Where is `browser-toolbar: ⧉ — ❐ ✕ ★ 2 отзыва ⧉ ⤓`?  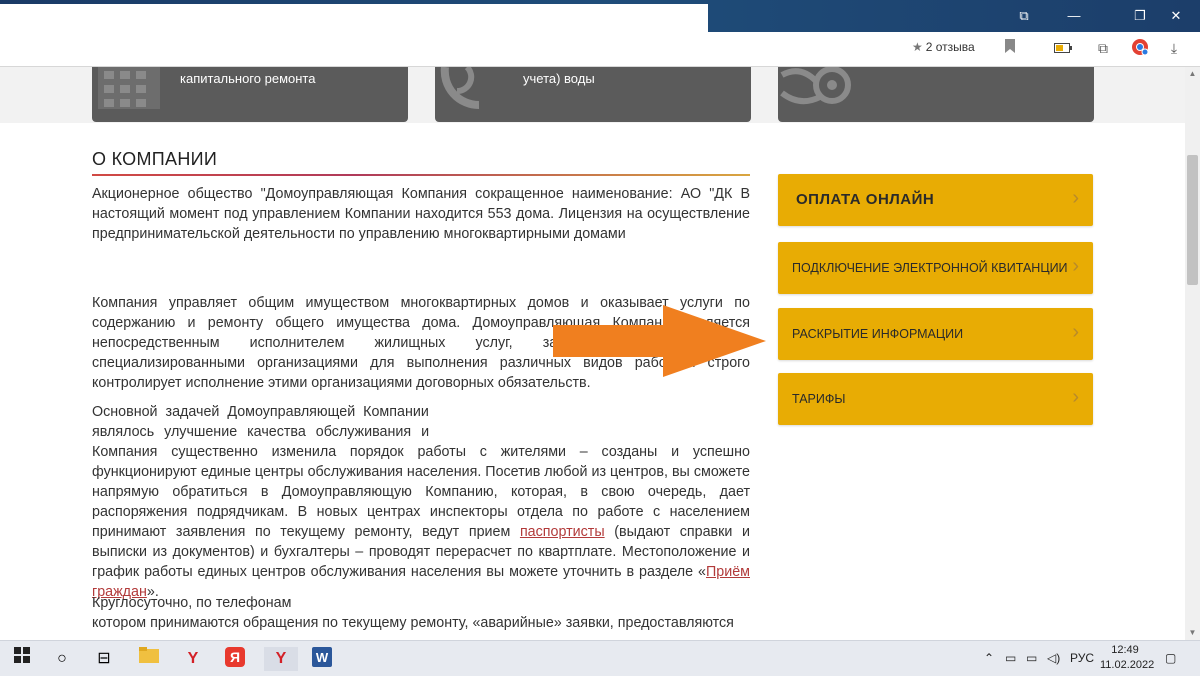
browser-toolbar: ⧉ — ❐ ✕ ★ 2 отзыва ⧉ ⤓ is located at coordinates (600, 33).